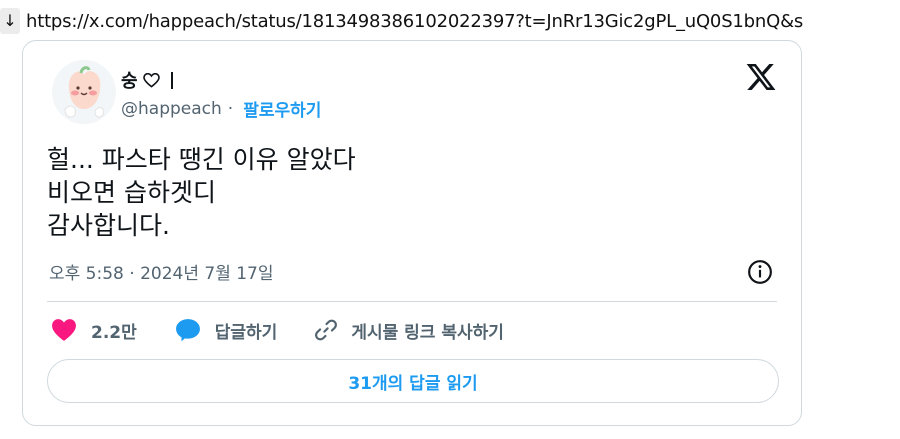 This screenshot has width=900, height=439. What do you see at coordinates (108, 225) in the screenshot?
I see `tweet-text-line: 감사합니다.` at bounding box center [108, 225].